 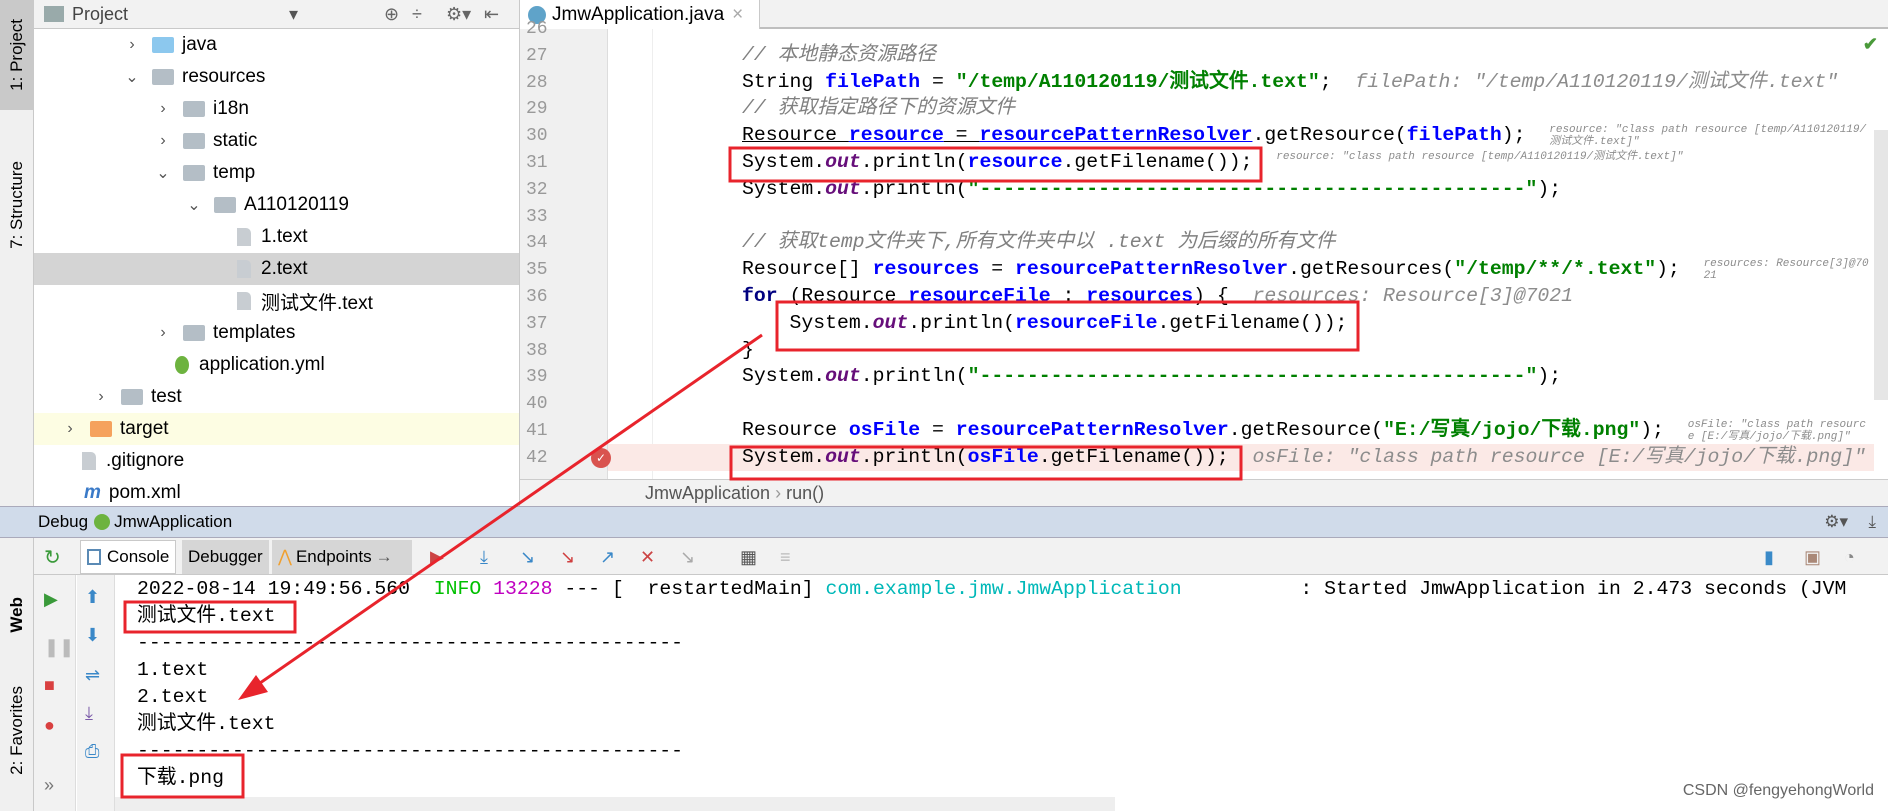 I want to click on console-actions: ⬆ ⬇ ⇌ ⤓ ⎙, so click(x=96, y=693).